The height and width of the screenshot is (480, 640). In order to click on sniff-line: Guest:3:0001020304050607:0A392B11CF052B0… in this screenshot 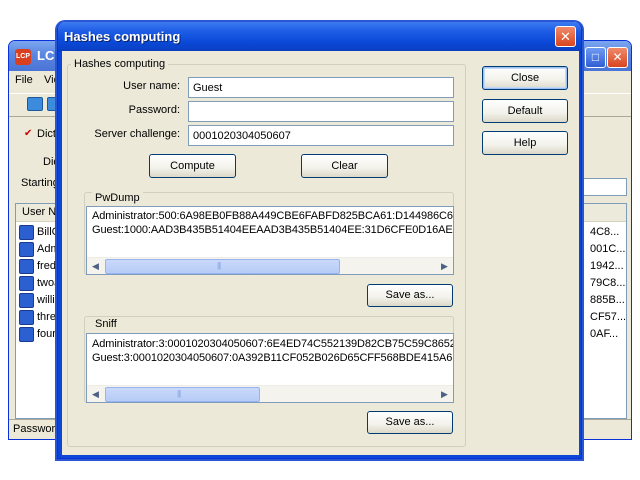, I will do `click(272, 358)`.